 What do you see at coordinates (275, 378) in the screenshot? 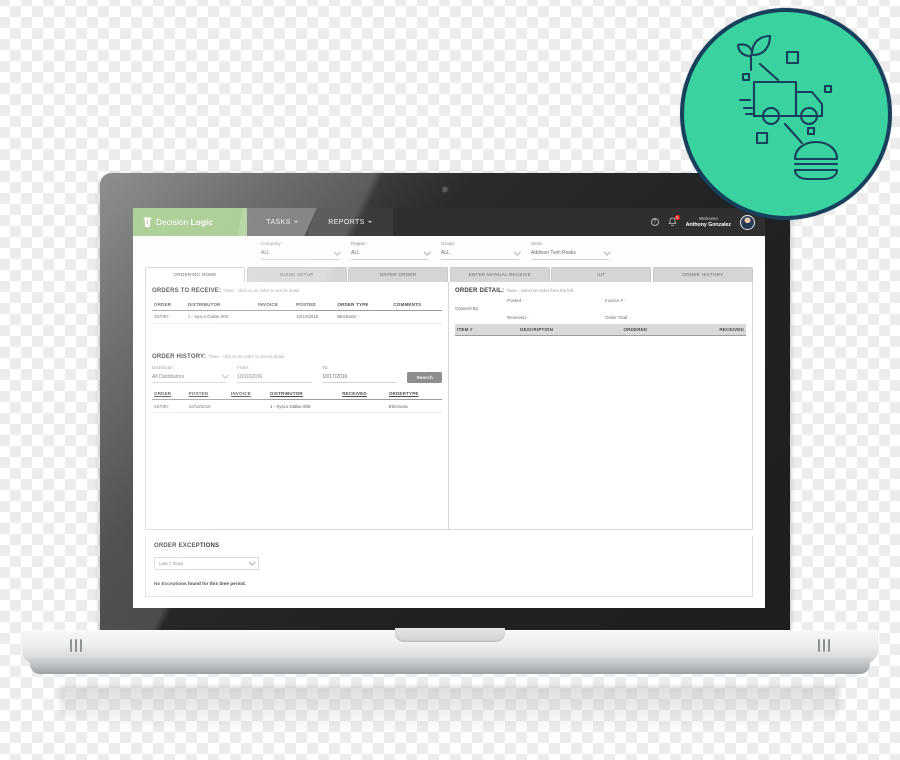
I see `history-from-input: 10/10/2016` at bounding box center [275, 378].